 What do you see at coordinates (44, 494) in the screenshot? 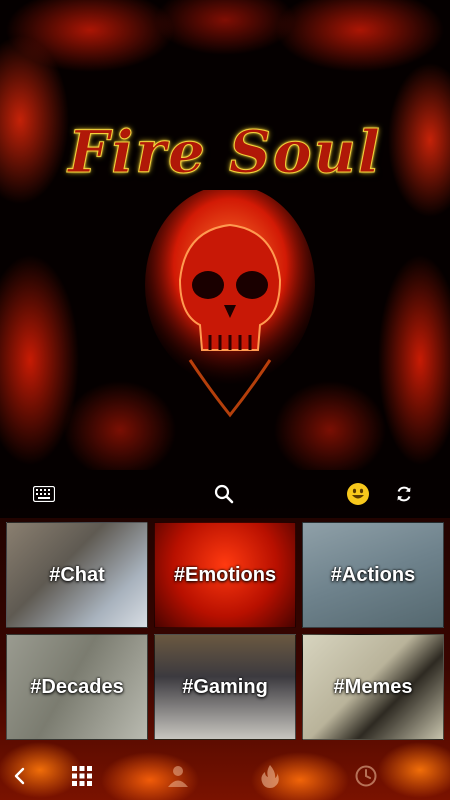
I see `keyboard-icon` at bounding box center [44, 494].